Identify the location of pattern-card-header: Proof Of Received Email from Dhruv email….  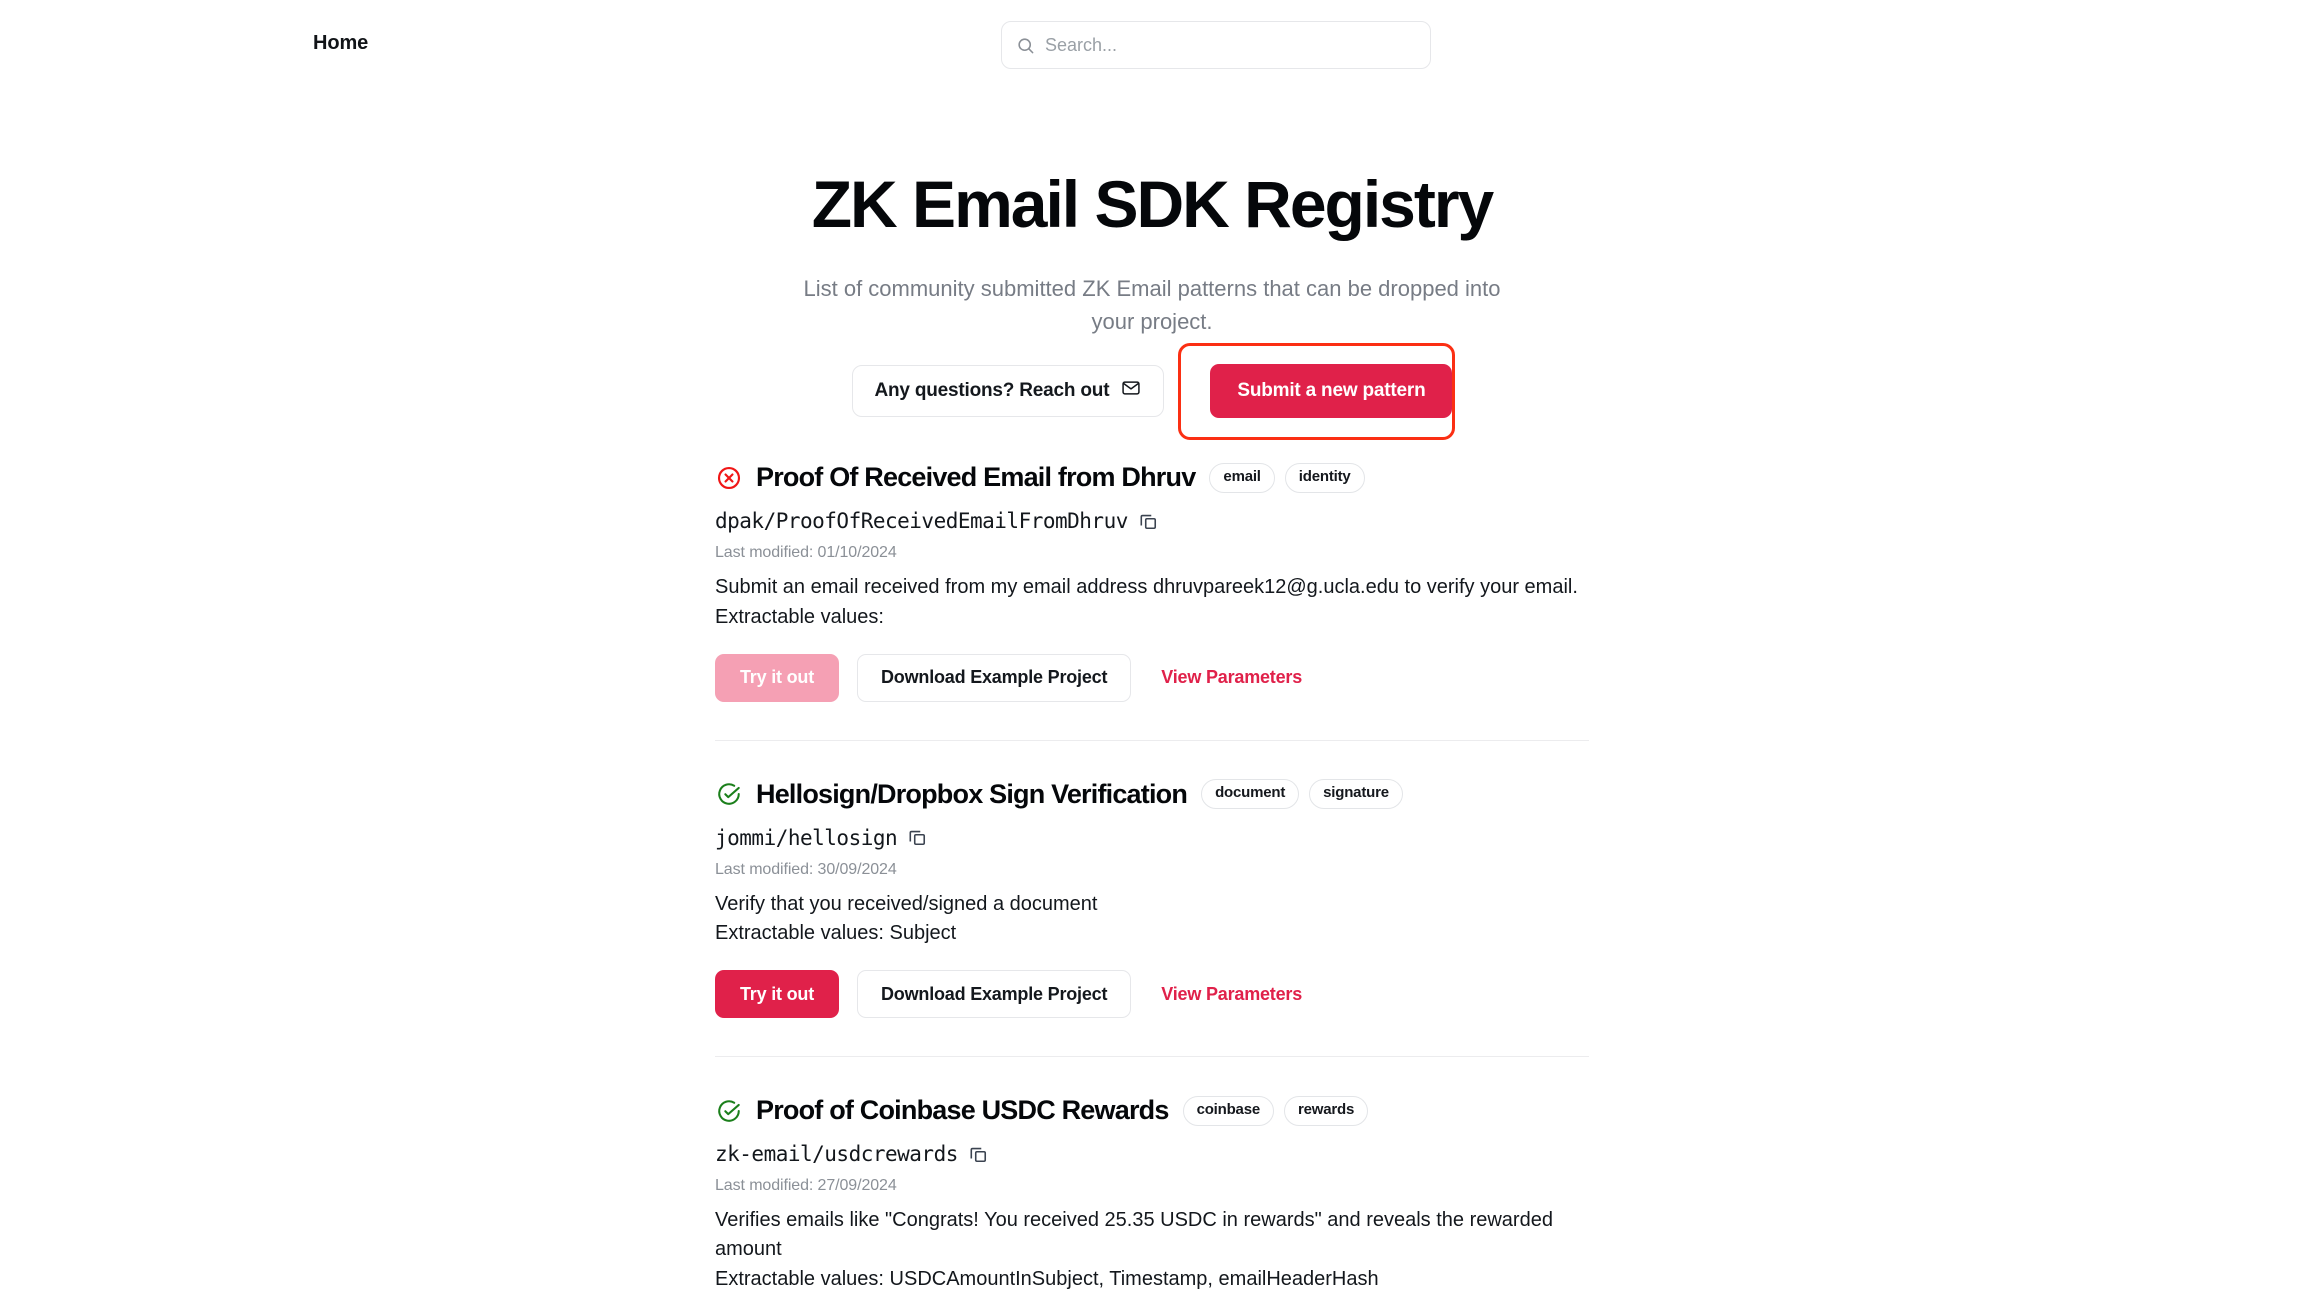
(1152, 477).